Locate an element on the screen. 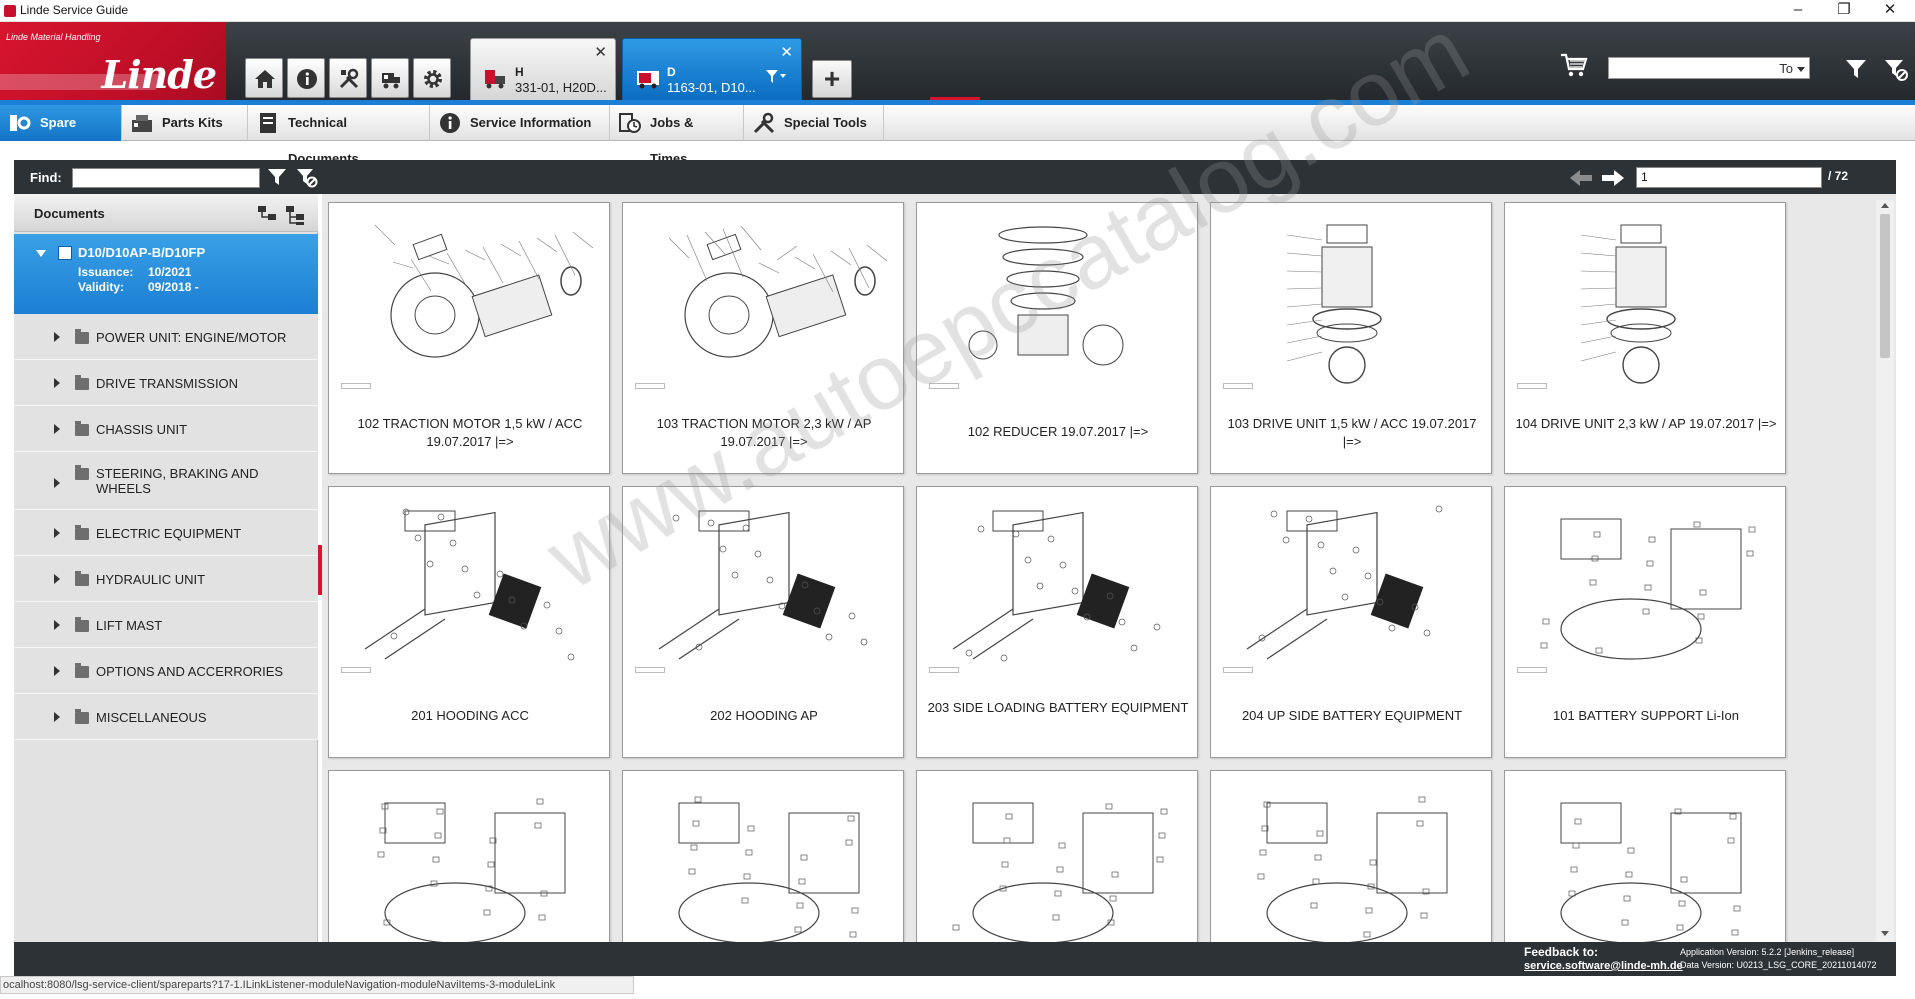 The height and width of the screenshot is (999, 1915). data-version: Data Version: U0213_LSG_CORE_20211014072 is located at coordinates (1778, 965).